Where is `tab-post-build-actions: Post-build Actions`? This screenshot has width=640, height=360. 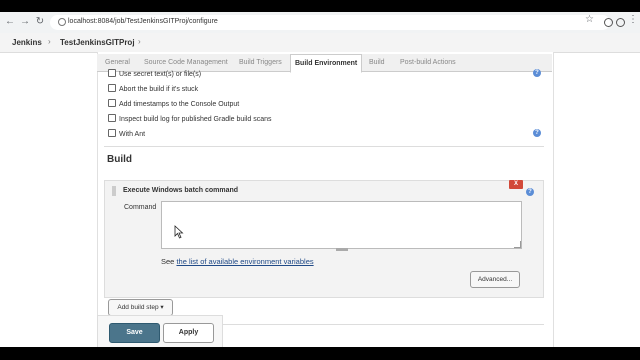
tab-post-build-actions: Post-build Actions is located at coordinates (428, 62).